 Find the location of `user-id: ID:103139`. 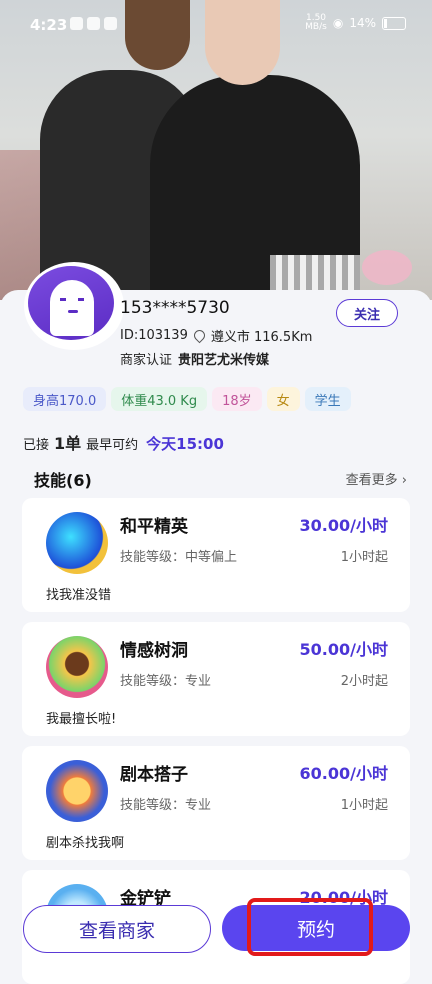

user-id: ID:103139 is located at coordinates (154, 335).